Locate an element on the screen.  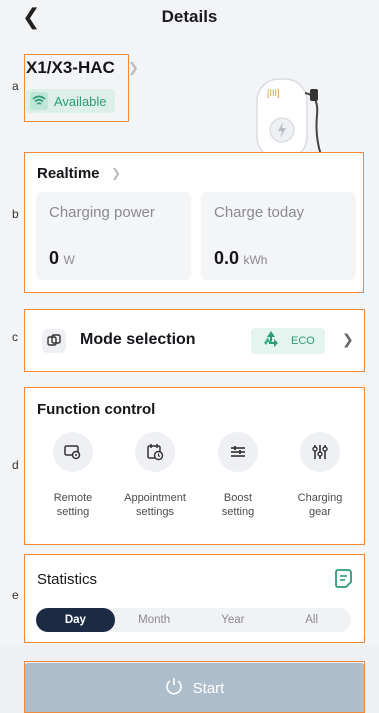
annotation-box-a is located at coordinates (76, 88).